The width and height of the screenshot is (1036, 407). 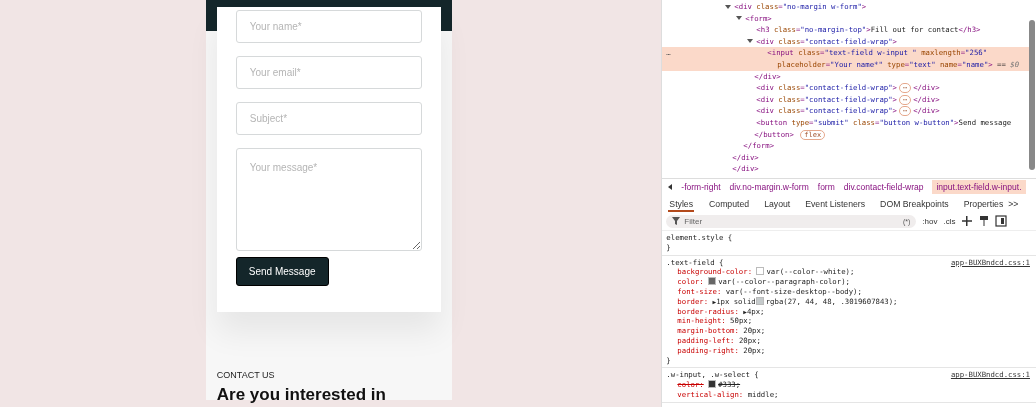 What do you see at coordinates (328, 118) in the screenshot?
I see `text-field: Subject*` at bounding box center [328, 118].